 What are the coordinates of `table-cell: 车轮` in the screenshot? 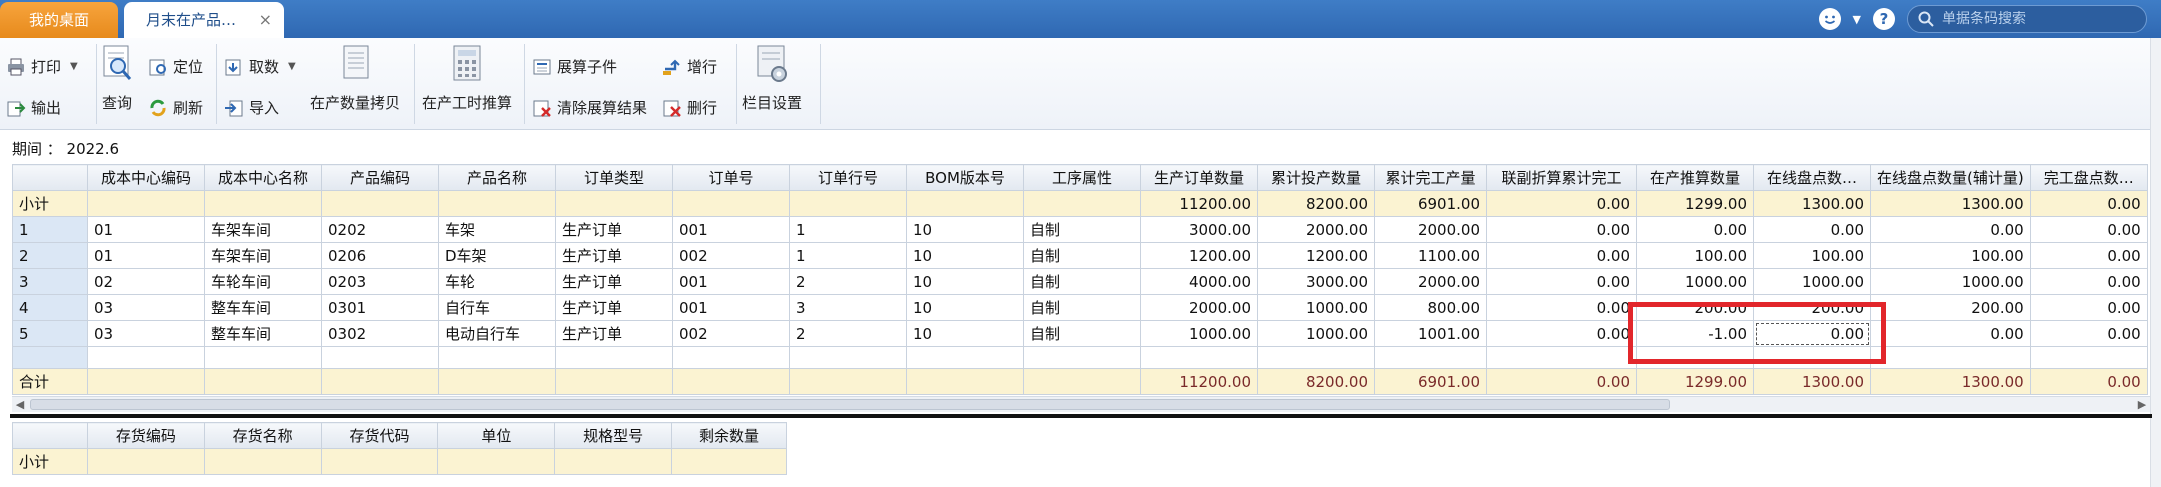 It's located at (497, 281).